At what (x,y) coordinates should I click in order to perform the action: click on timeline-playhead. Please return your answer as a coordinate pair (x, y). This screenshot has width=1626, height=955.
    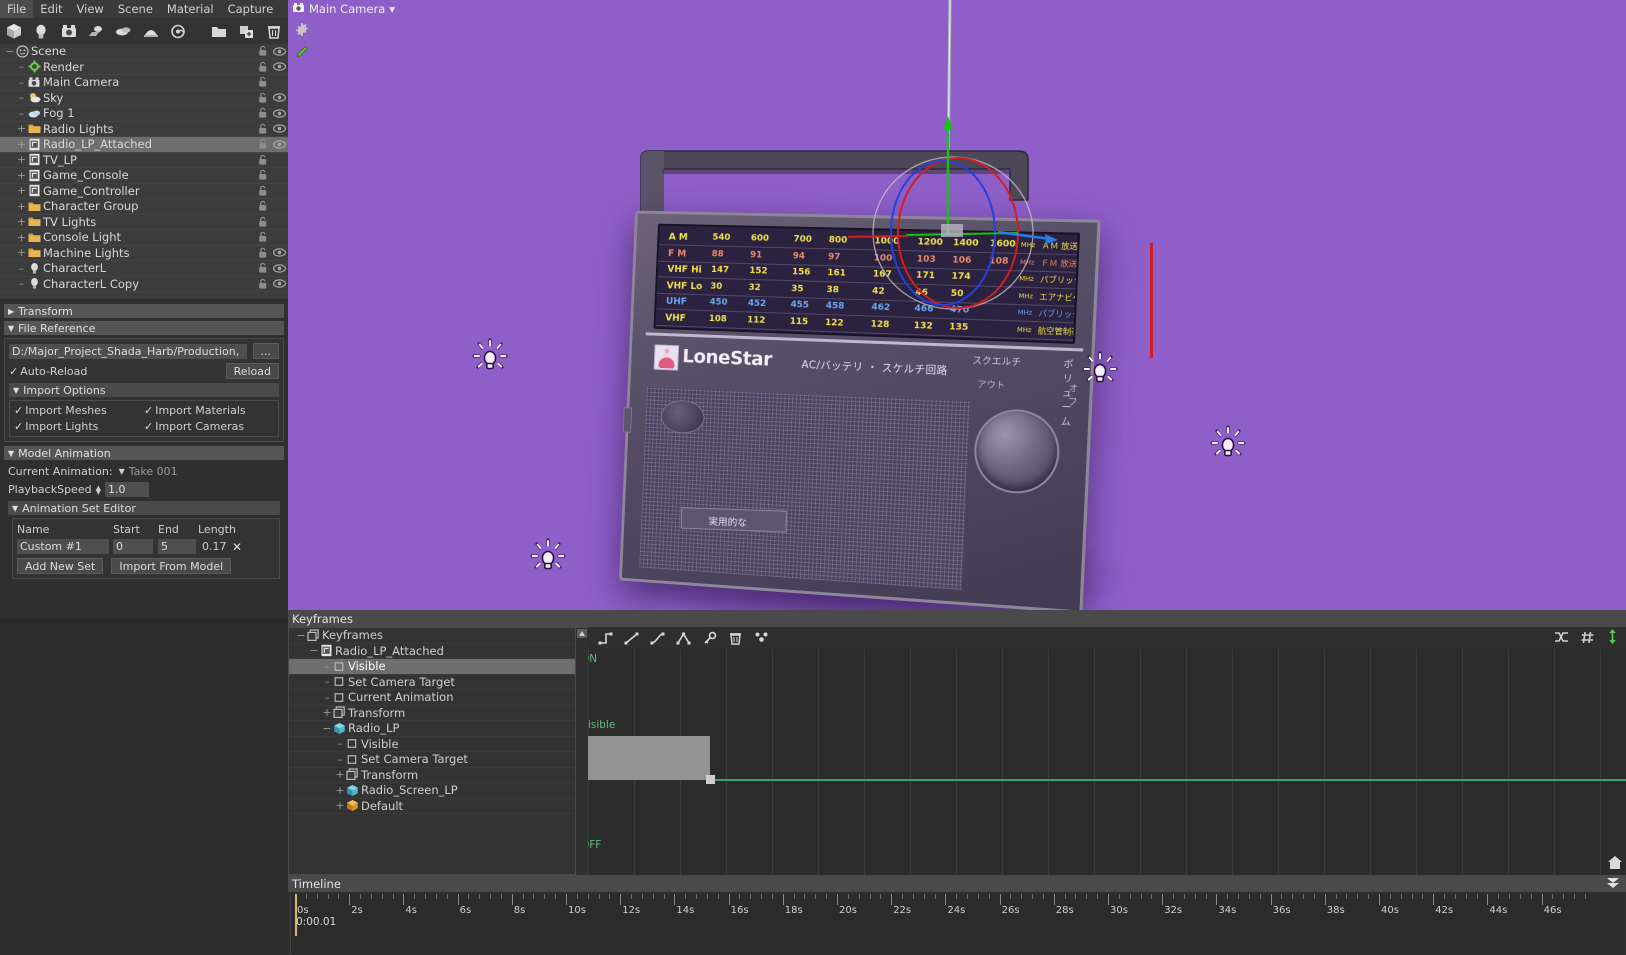
    Looking at the image, I should click on (296, 915).